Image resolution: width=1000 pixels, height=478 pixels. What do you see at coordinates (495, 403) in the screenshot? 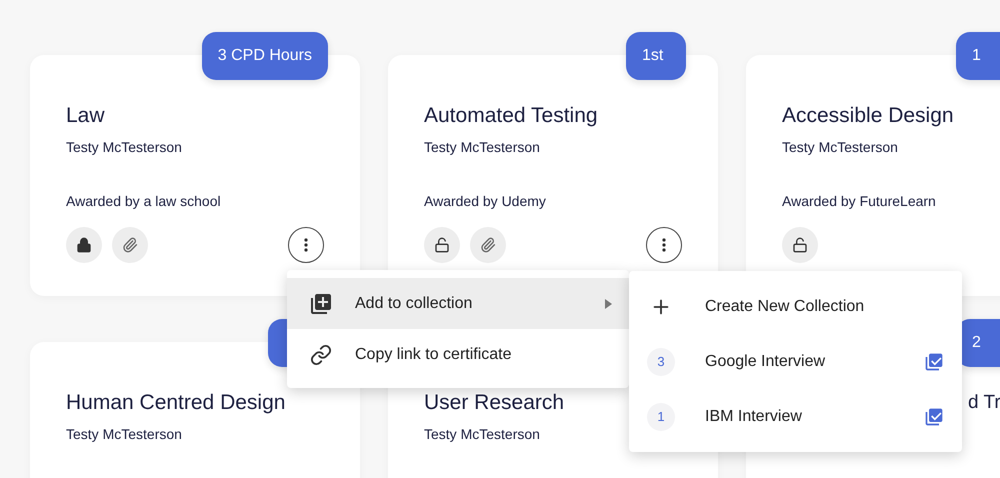
I see `card-title: User Research` at bounding box center [495, 403].